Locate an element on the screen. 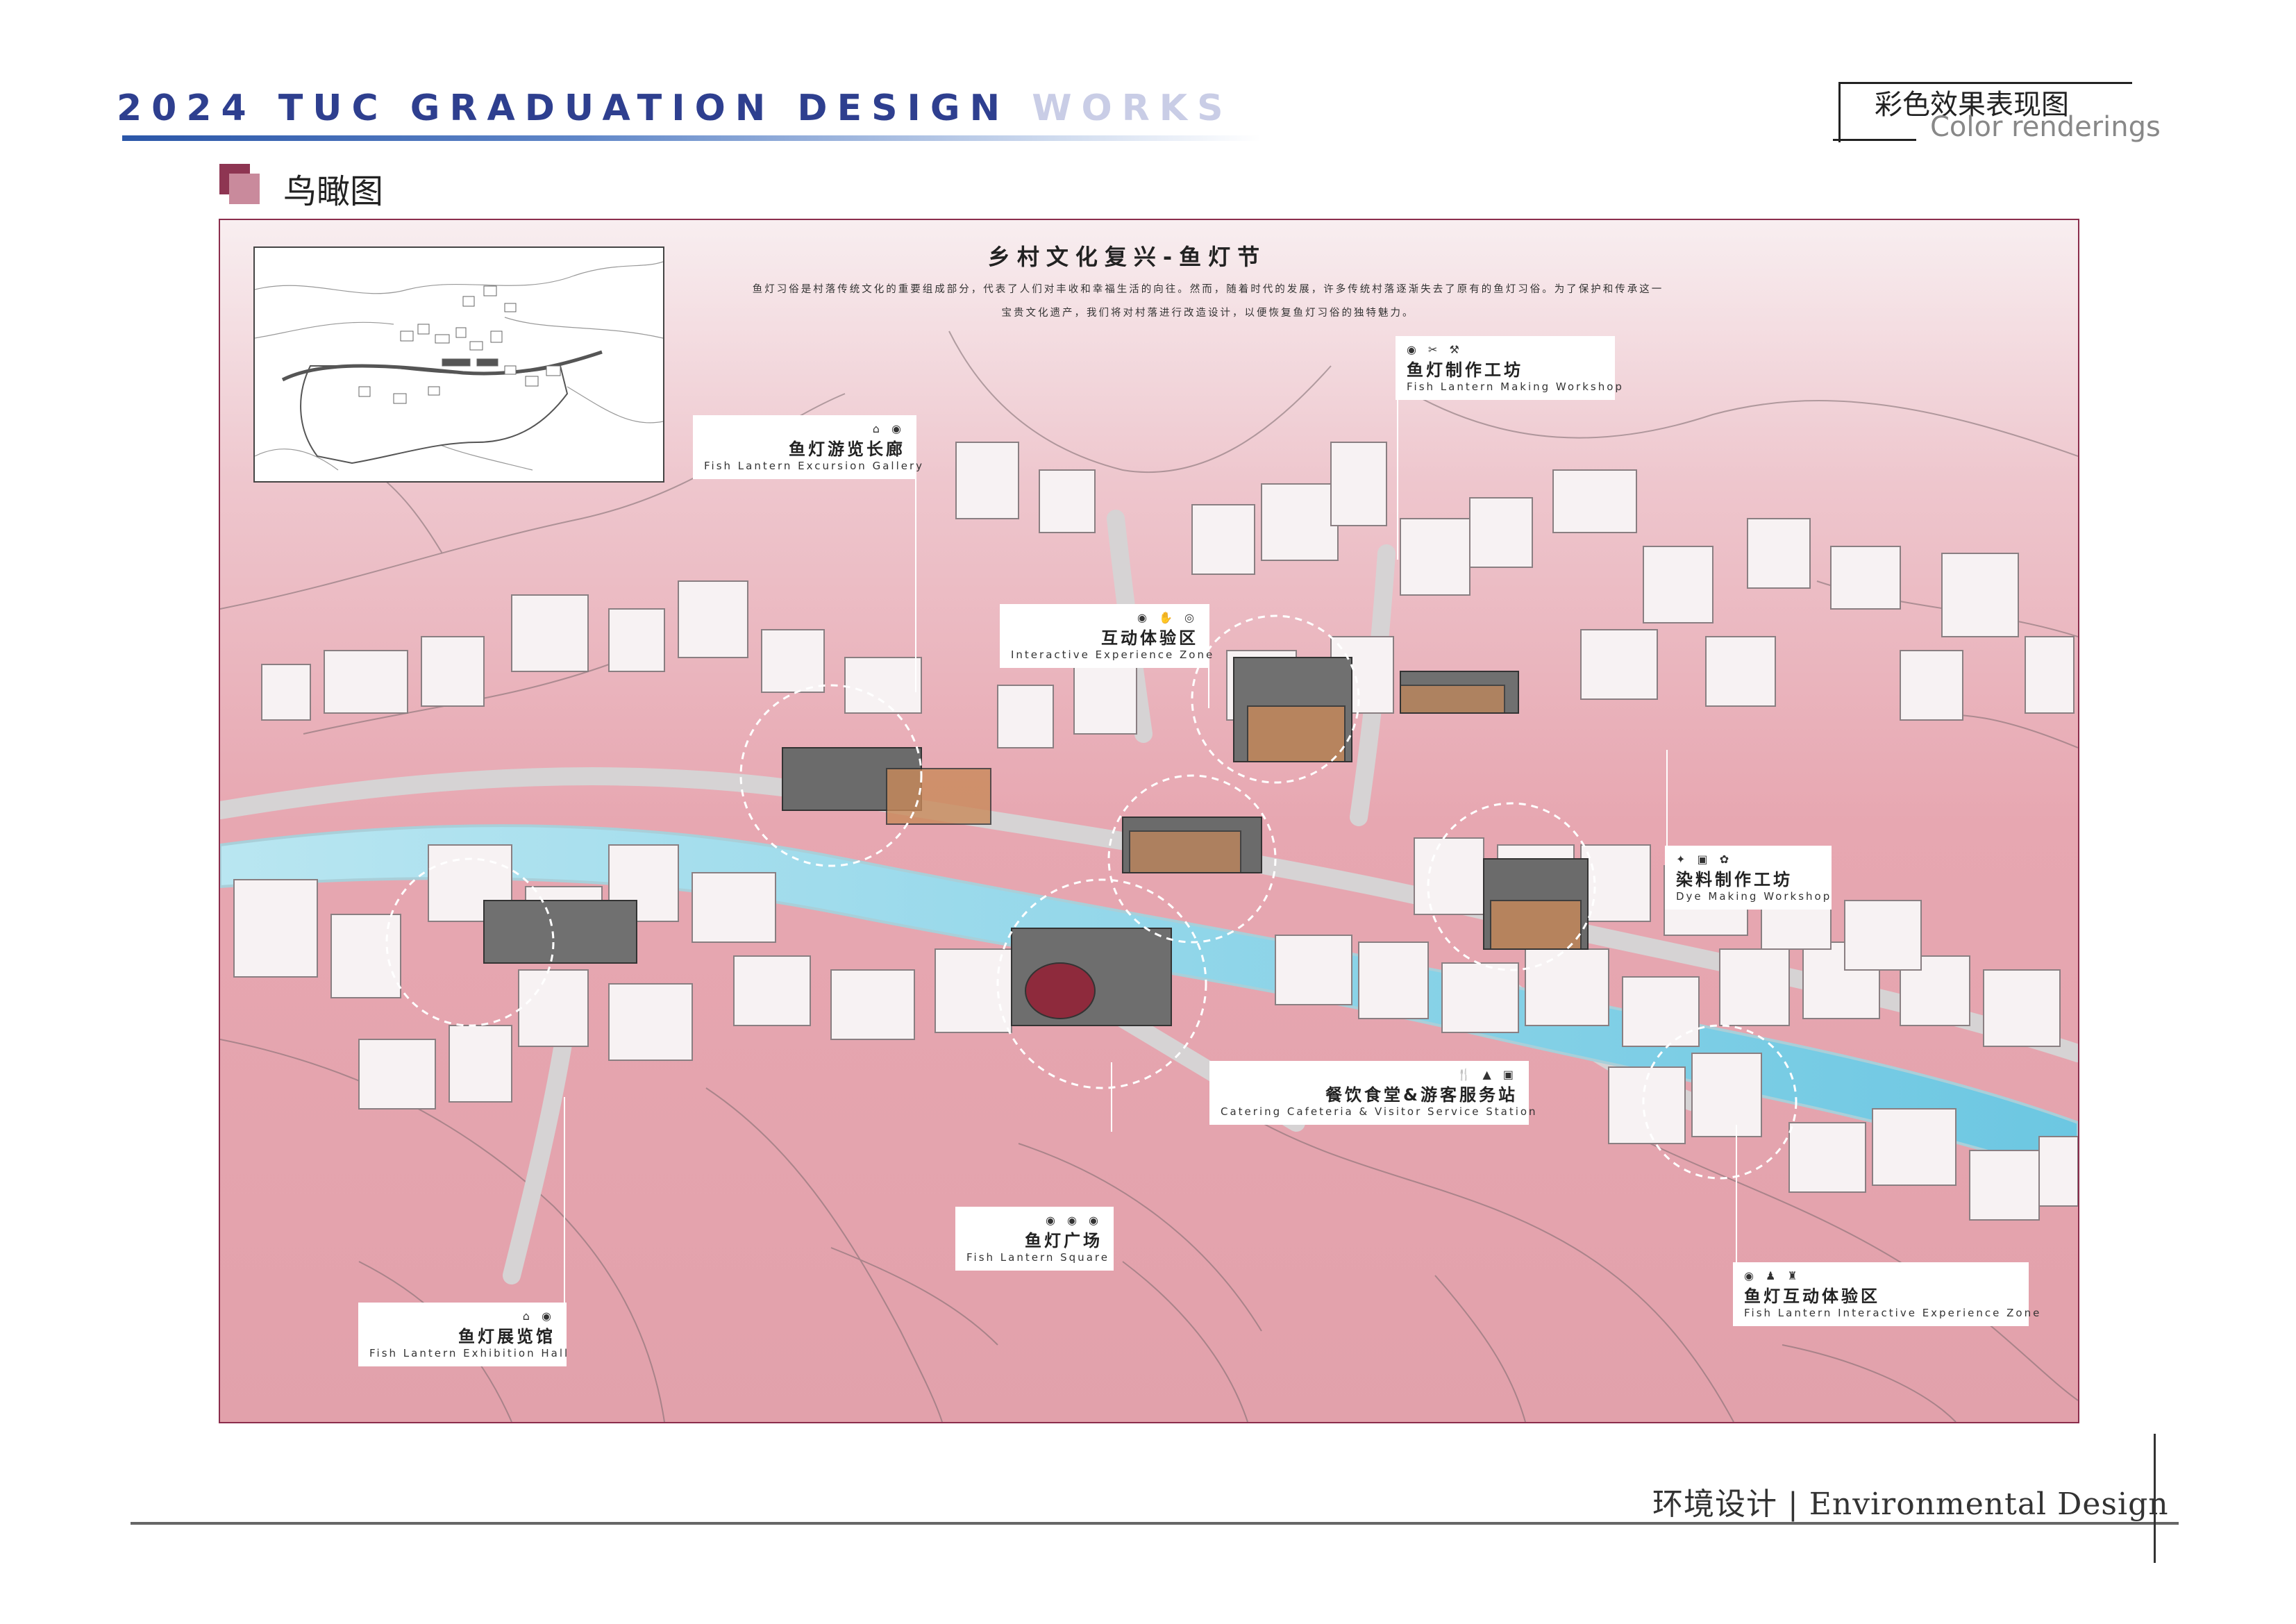 This screenshot has width=2296, height=1624. inset-map-drawing is located at coordinates (459, 366).